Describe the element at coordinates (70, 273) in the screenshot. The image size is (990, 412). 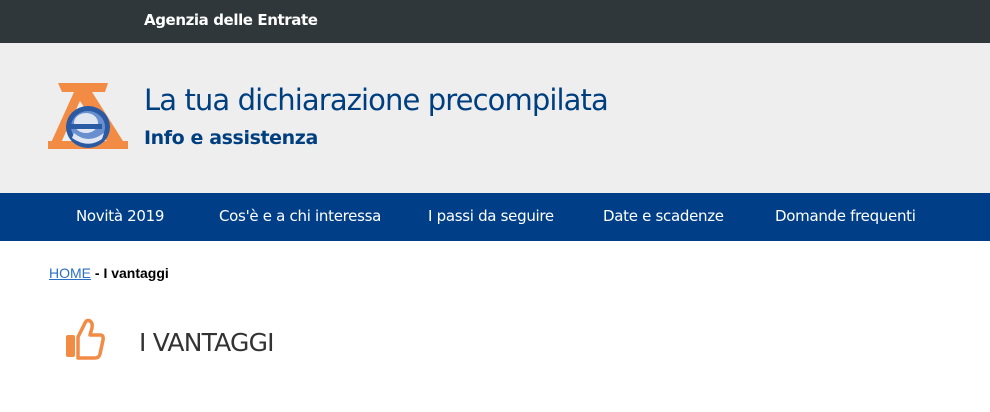
I see `breadcrumb-home-link: HOME` at that location.